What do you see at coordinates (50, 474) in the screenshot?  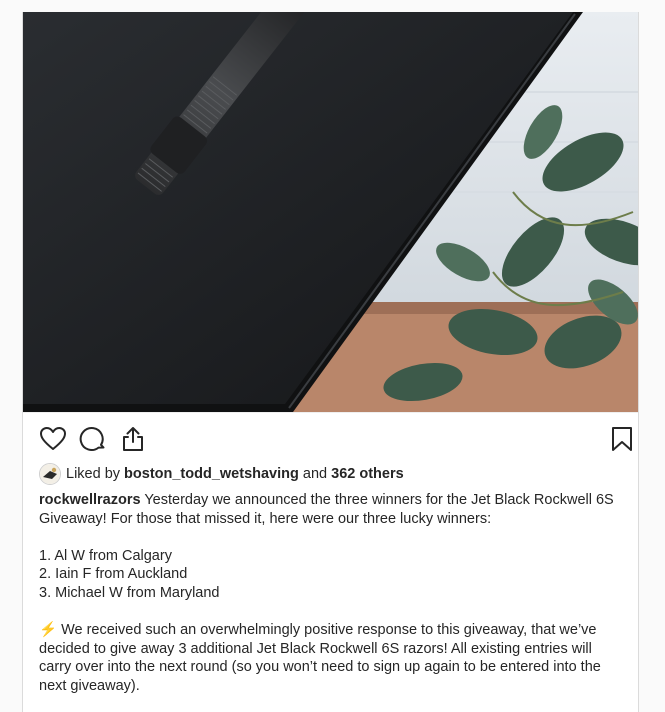 I see `liker-avatar` at bounding box center [50, 474].